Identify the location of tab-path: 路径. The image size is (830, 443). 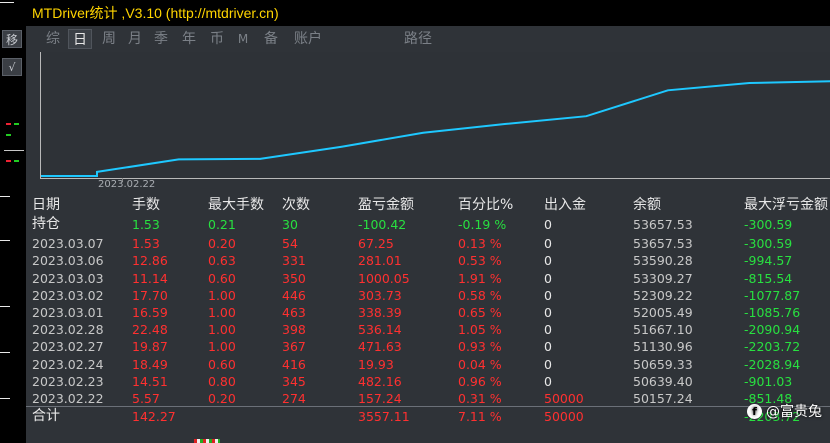
(418, 39).